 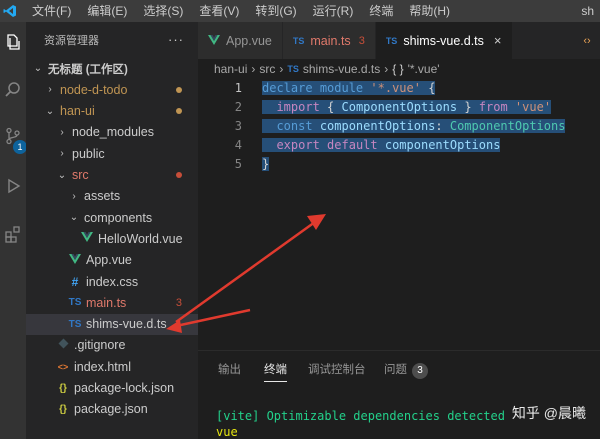 What do you see at coordinates (395, 370) in the screenshot?
I see `tab-problems-label: 问题` at bounding box center [395, 370].